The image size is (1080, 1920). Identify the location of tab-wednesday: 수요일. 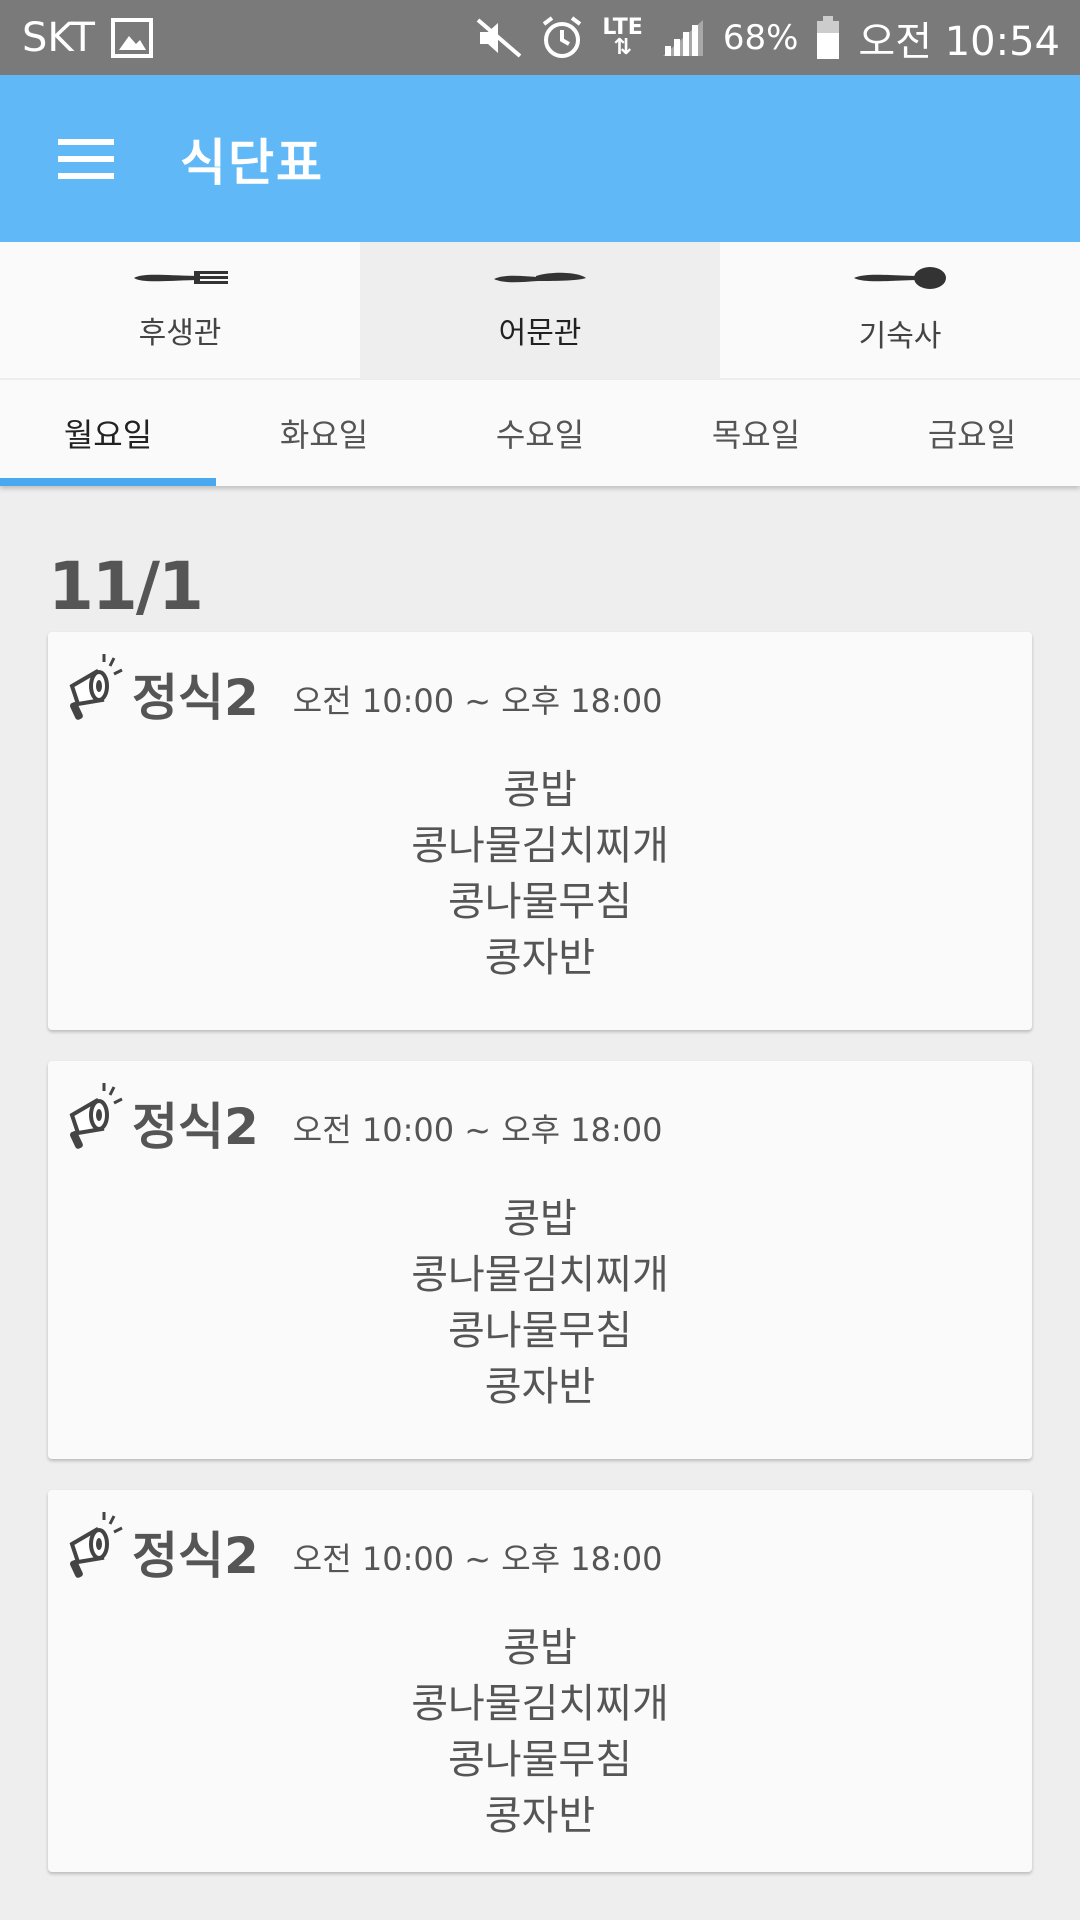
(540, 433).